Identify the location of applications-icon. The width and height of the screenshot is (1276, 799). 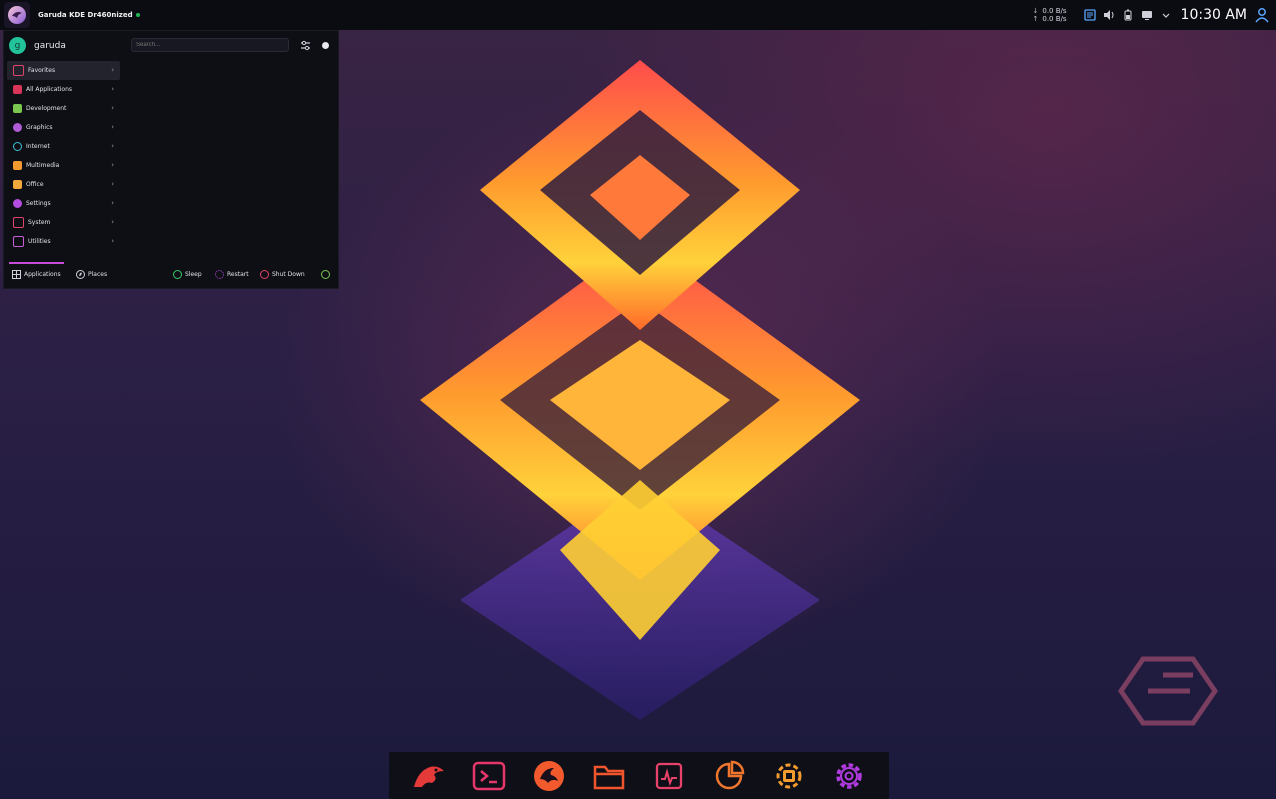
(16, 274).